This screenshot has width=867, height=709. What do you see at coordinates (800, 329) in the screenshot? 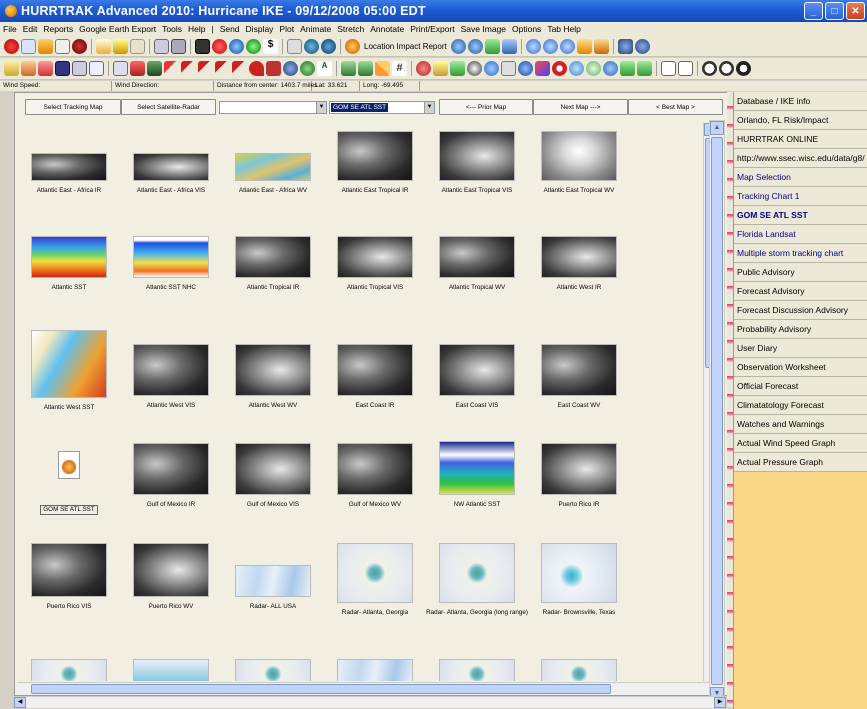
I see `sidebar-item-probability-advisory: Probability Advisory` at bounding box center [800, 329].